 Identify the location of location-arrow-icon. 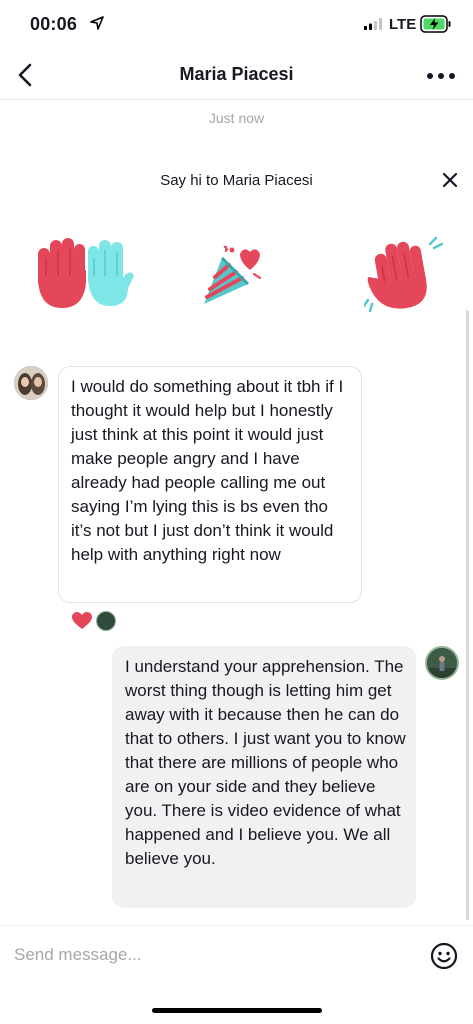
(97, 23).